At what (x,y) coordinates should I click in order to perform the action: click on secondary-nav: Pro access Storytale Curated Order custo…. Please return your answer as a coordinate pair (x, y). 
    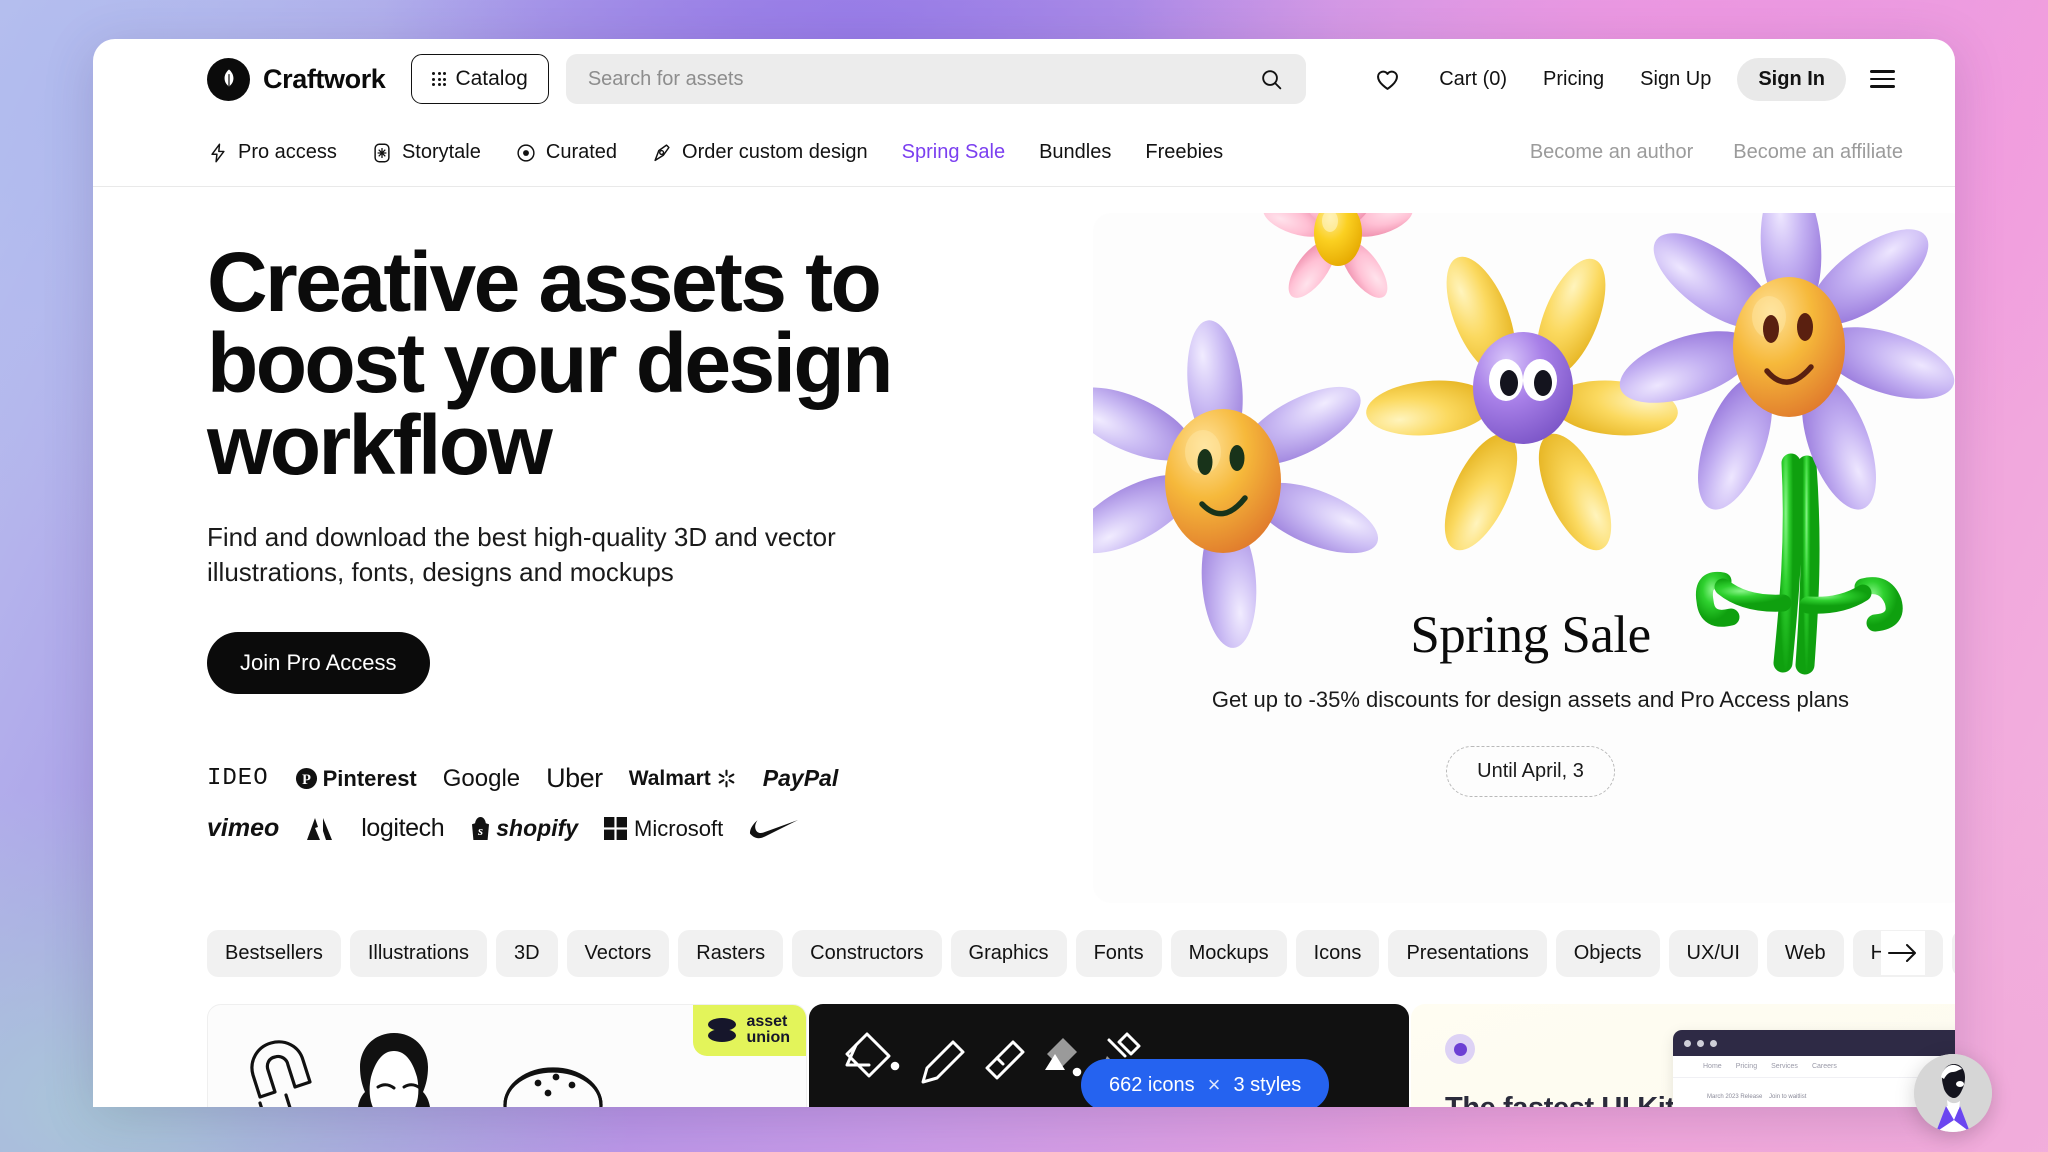
    Looking at the image, I should click on (1024, 153).